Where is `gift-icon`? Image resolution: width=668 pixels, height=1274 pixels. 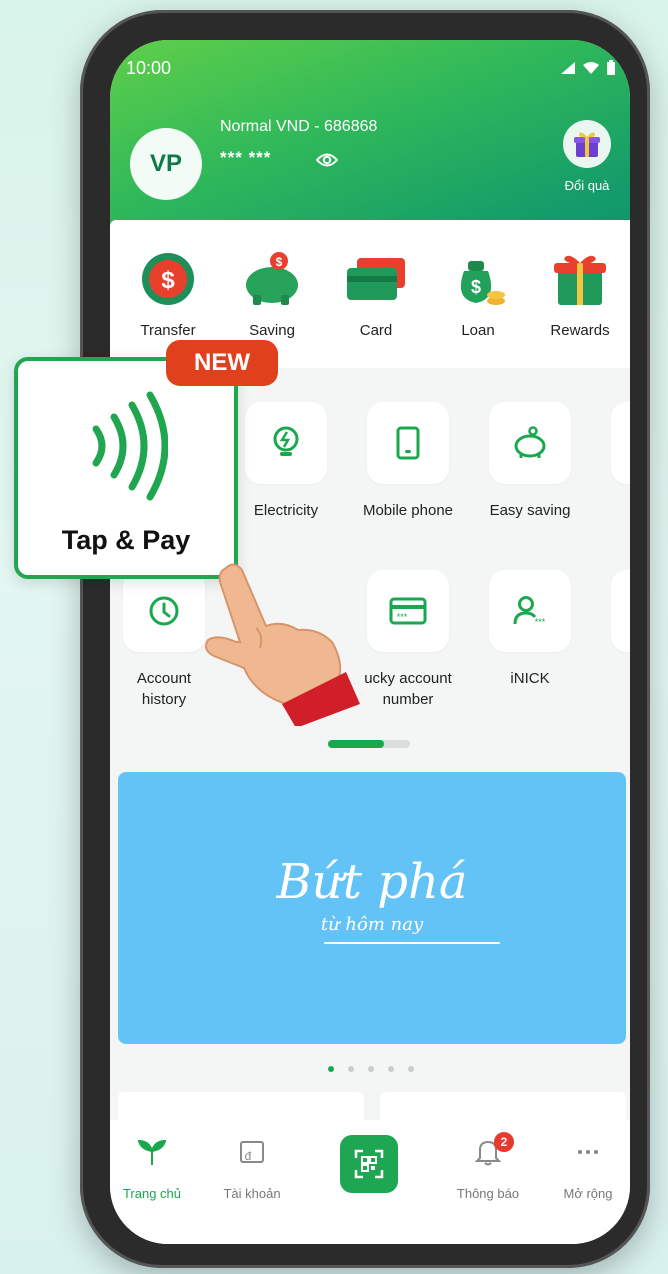
gift-icon is located at coordinates (587, 144).